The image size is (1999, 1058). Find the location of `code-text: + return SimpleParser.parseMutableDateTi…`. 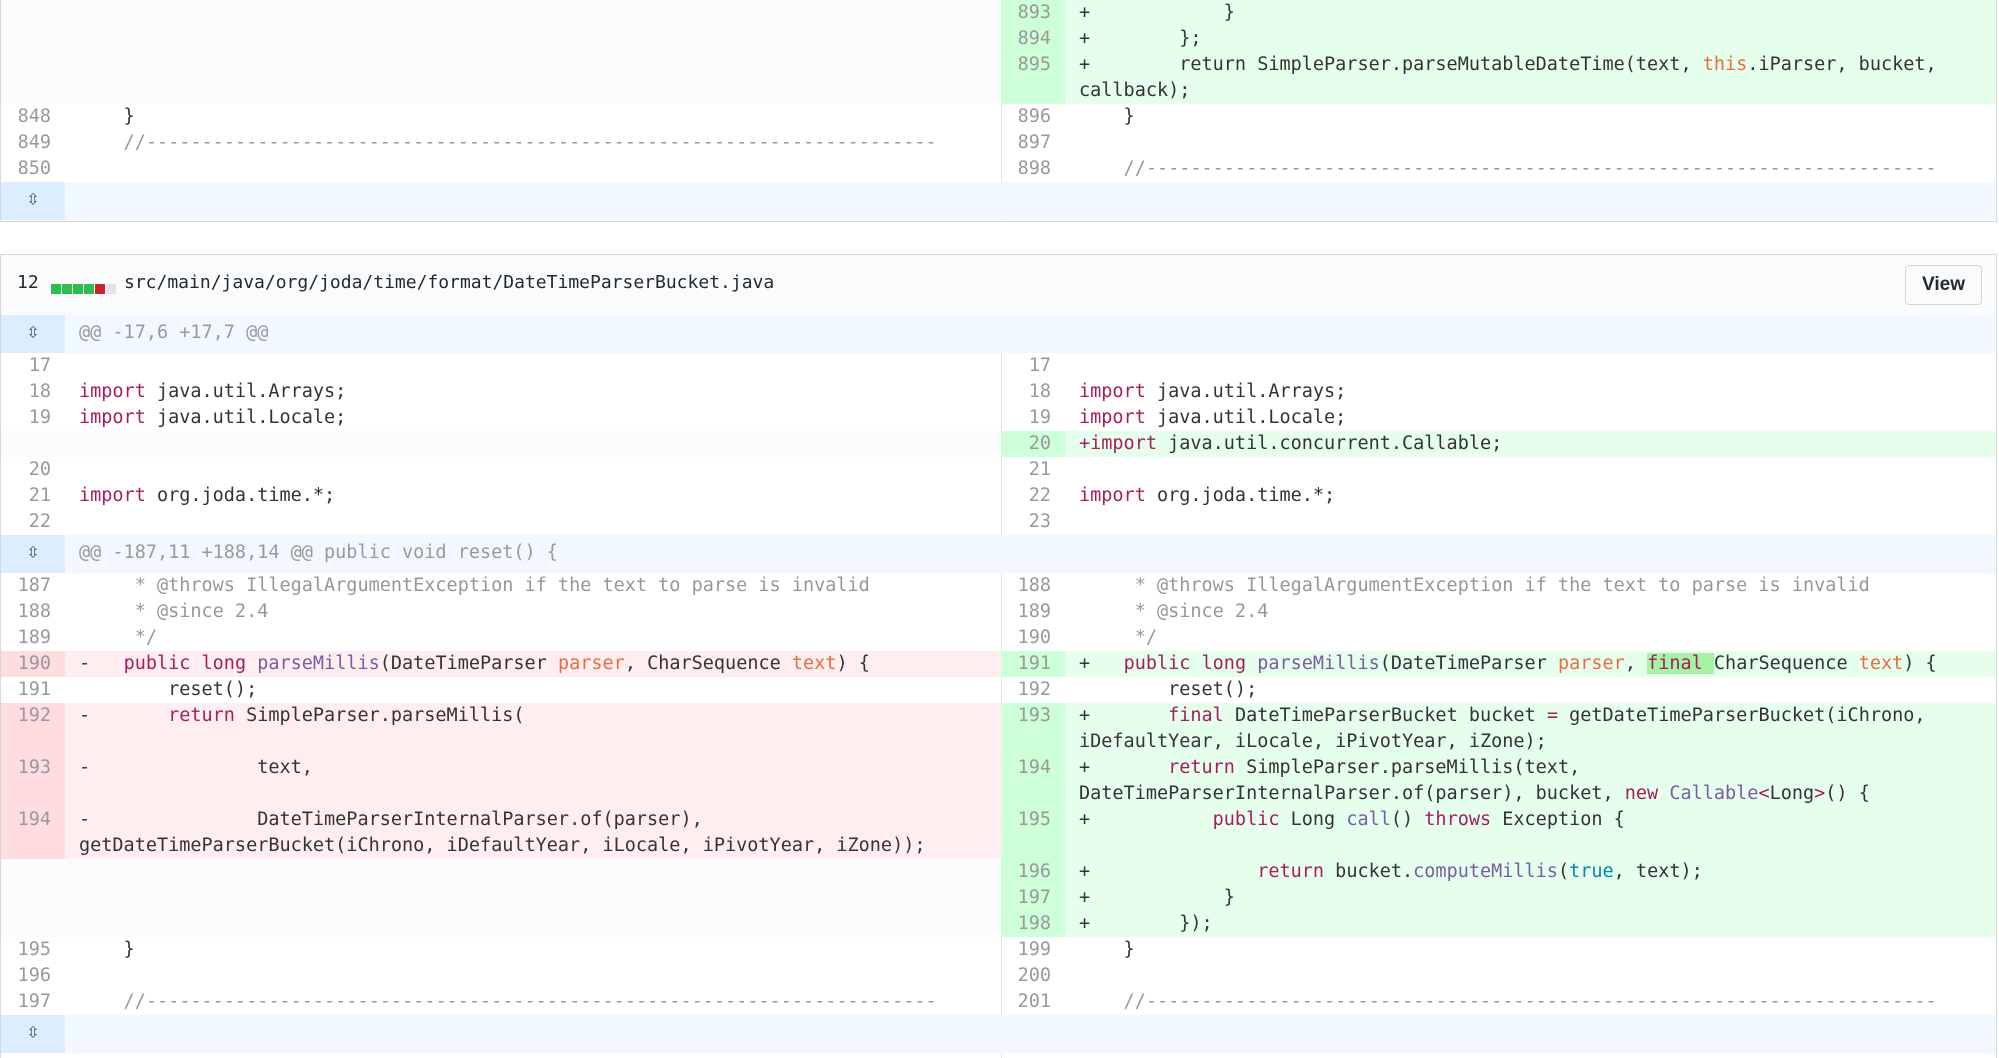

code-text: + return SimpleParser.parseMutableDateTi… is located at coordinates (1391, 64).